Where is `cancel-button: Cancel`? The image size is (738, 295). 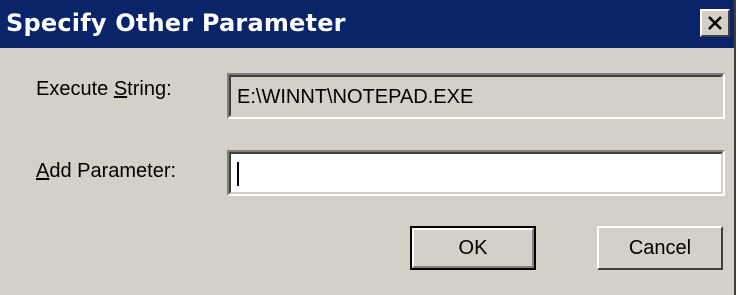 cancel-button: Cancel is located at coordinates (660, 248).